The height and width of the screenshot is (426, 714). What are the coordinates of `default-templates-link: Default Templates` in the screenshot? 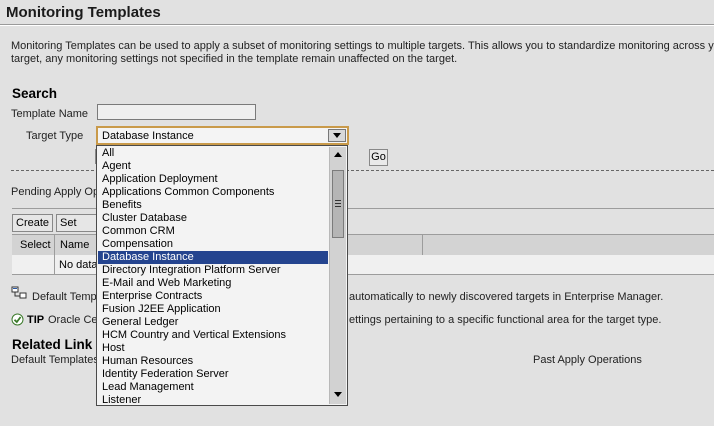 It's located at (55, 360).